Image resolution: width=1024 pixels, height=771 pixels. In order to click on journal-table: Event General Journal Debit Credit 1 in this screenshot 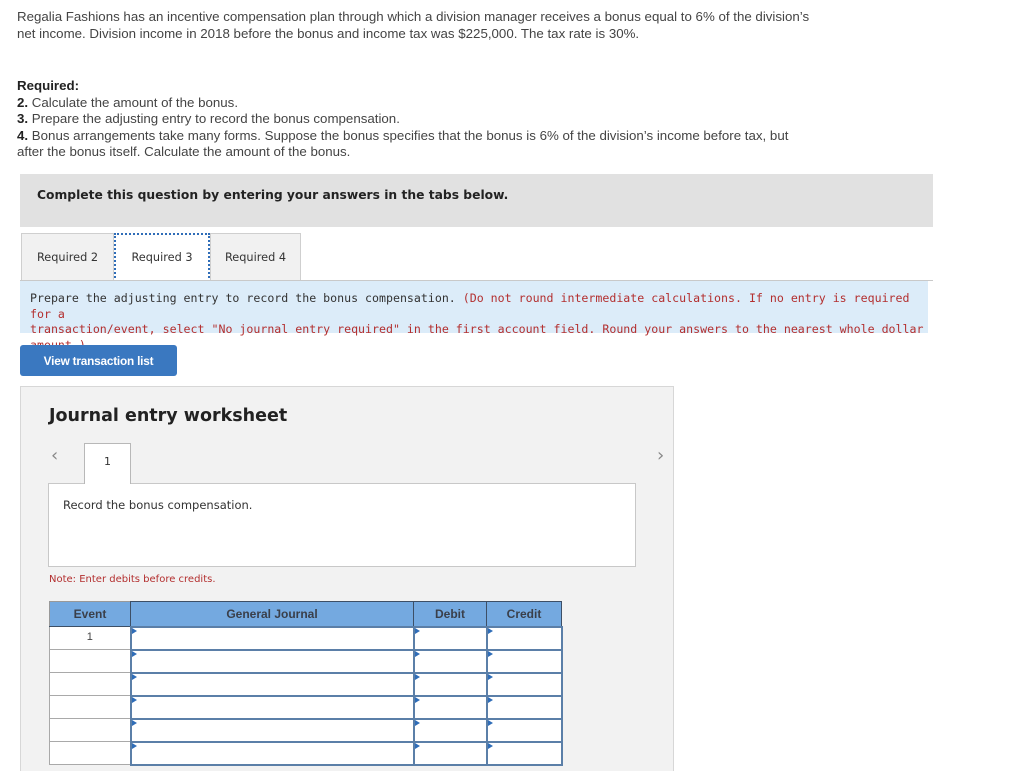, I will do `click(306, 683)`.